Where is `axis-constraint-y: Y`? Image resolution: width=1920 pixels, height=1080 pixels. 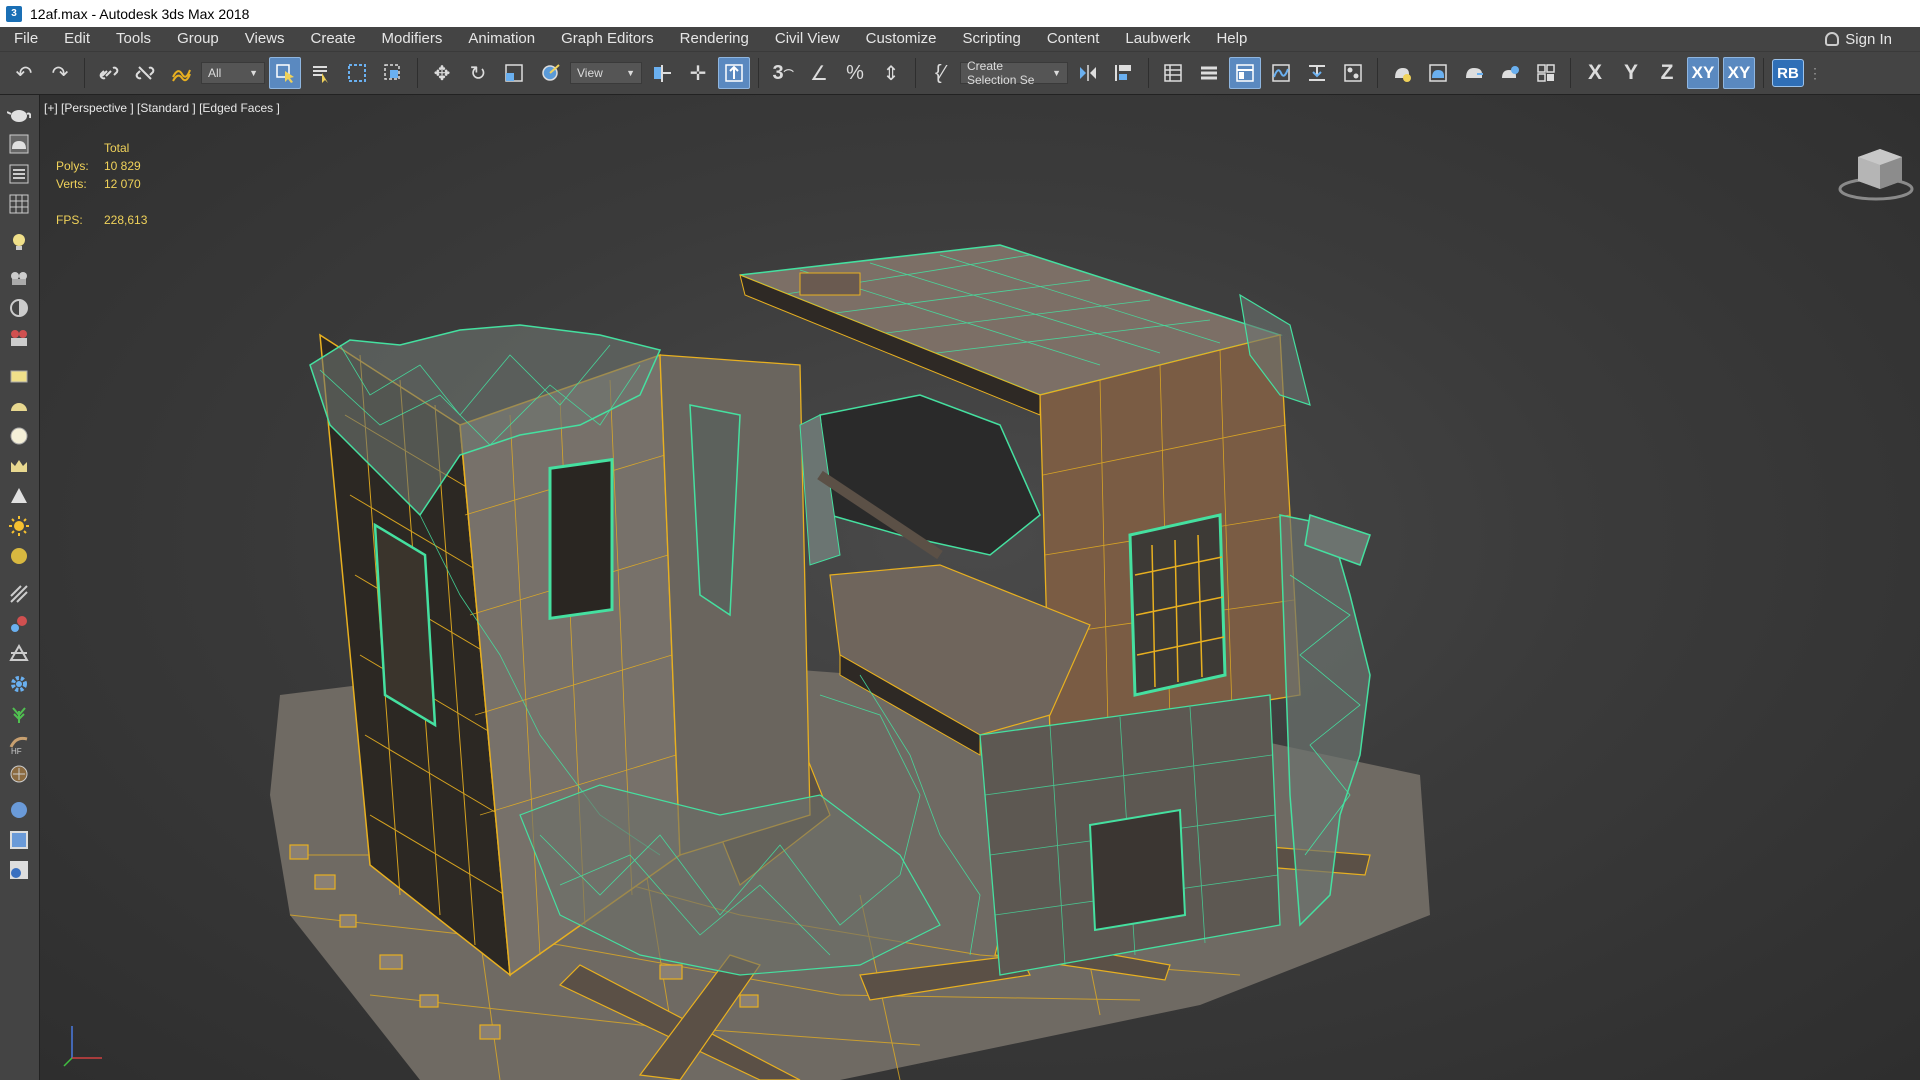
axis-constraint-y: Y is located at coordinates (1631, 73).